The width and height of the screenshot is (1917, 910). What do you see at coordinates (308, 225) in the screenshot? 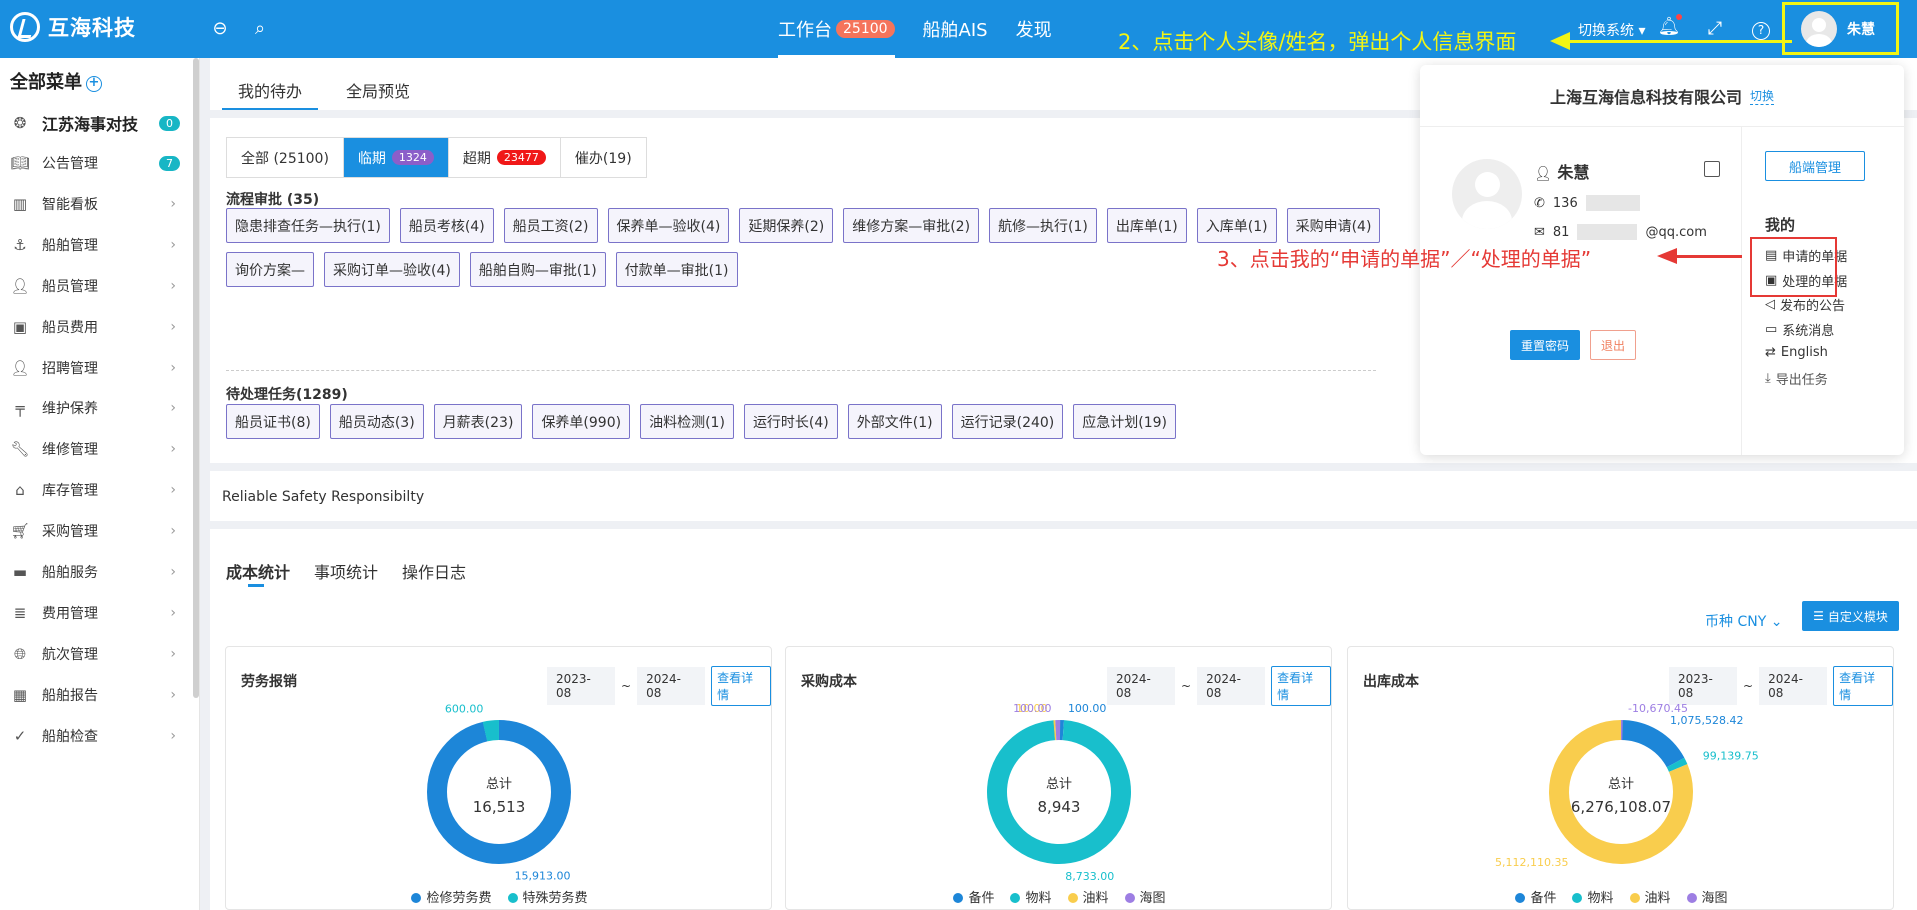
I see `task-chip: 隐患排查任务—执行(1)` at bounding box center [308, 225].